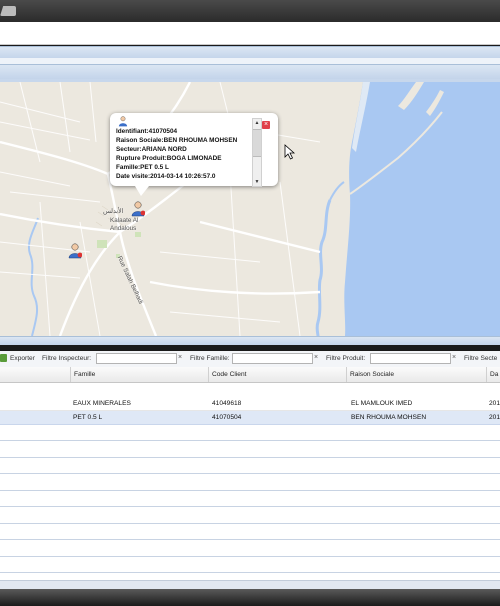 Image resolution: width=500 pixels, height=606 pixels. I want to click on filtre-produit-input, so click(410, 358).